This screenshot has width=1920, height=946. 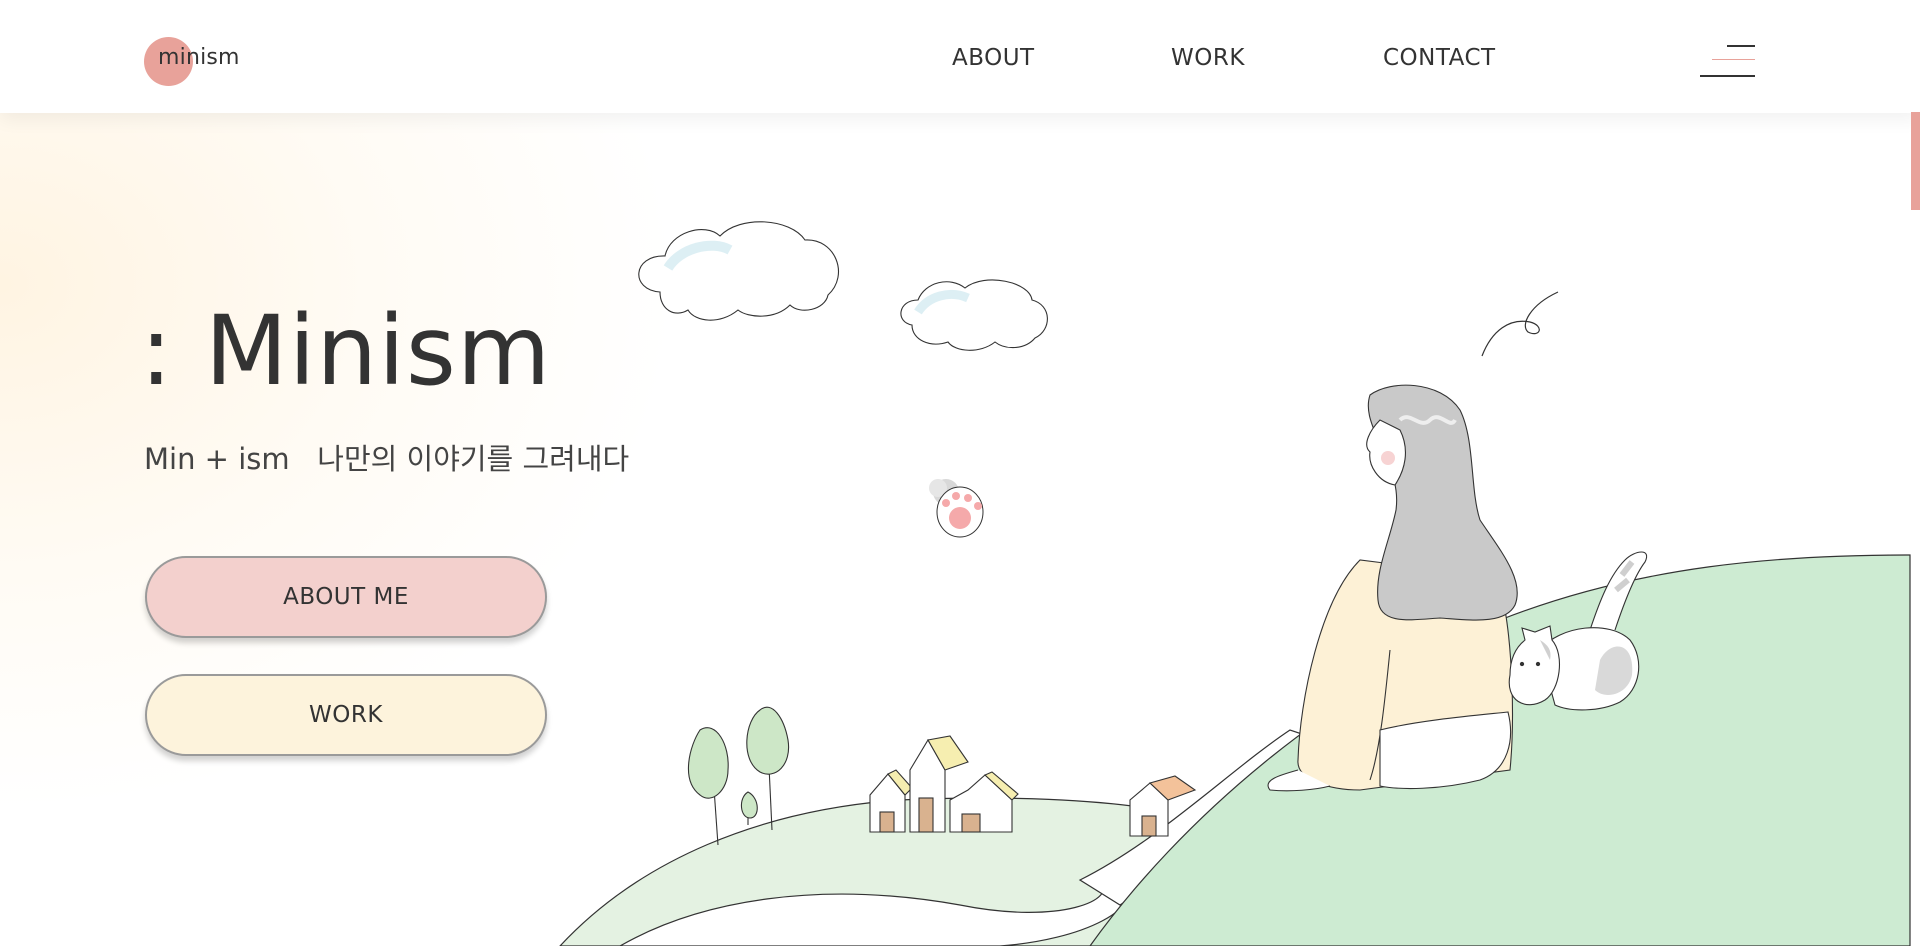 I want to click on hamburger-menu-icon, so click(x=1728, y=61).